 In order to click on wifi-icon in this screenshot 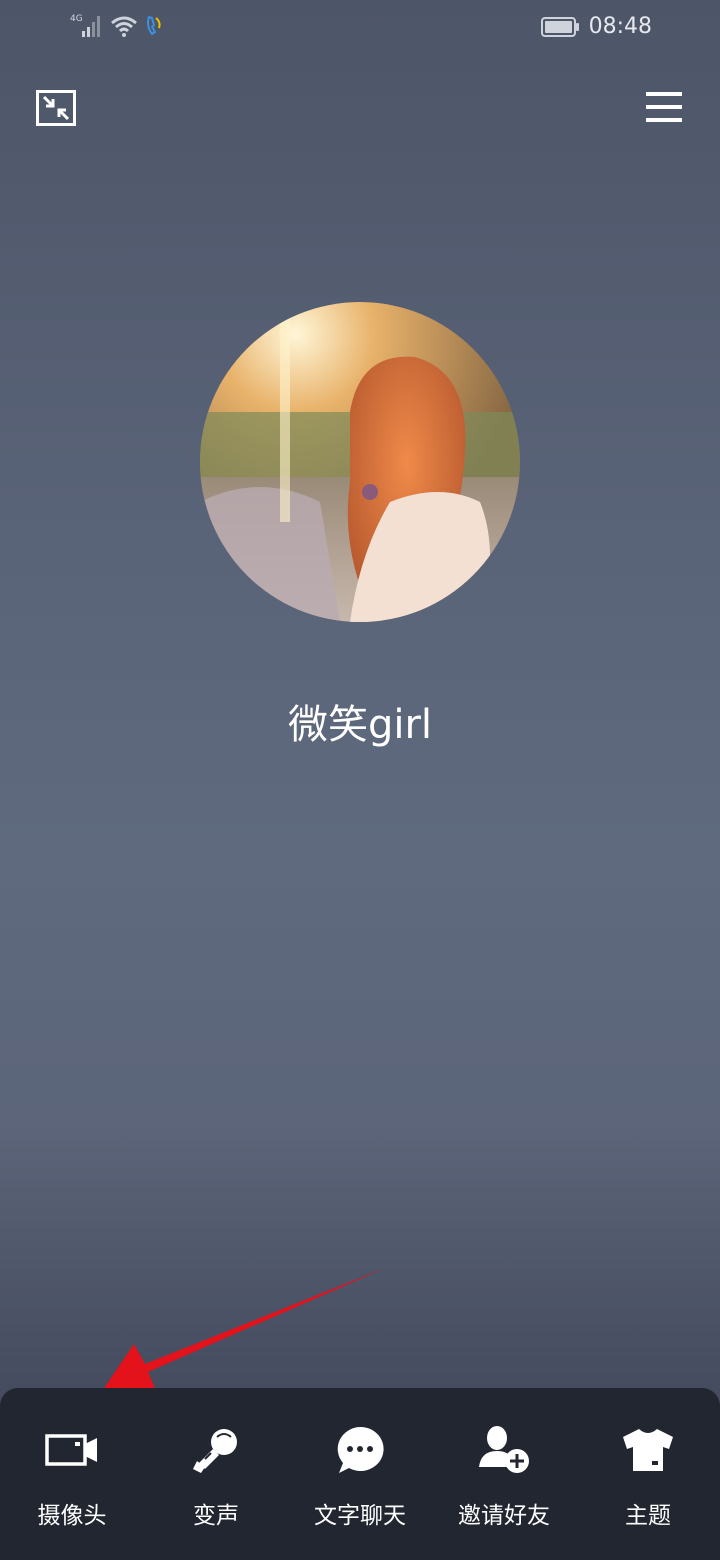, I will do `click(124, 26)`.